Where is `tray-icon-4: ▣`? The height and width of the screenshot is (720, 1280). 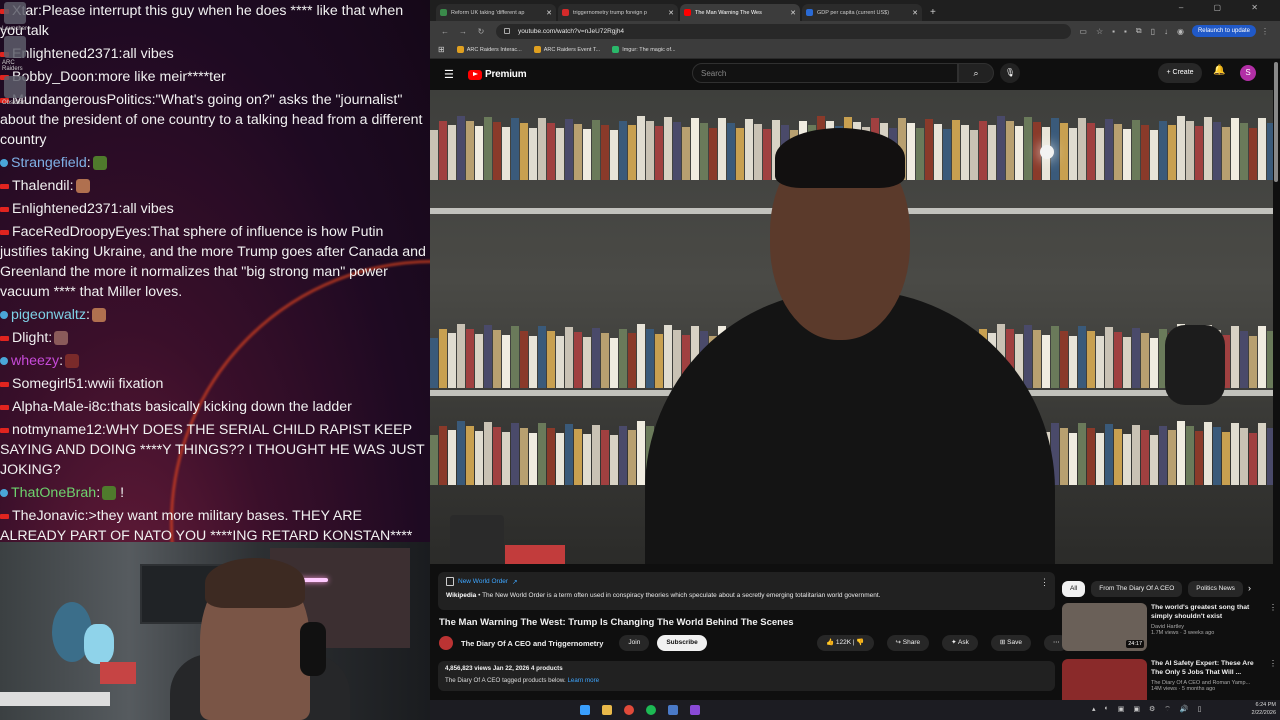 tray-icon-4: ▣ is located at coordinates (1136, 709).